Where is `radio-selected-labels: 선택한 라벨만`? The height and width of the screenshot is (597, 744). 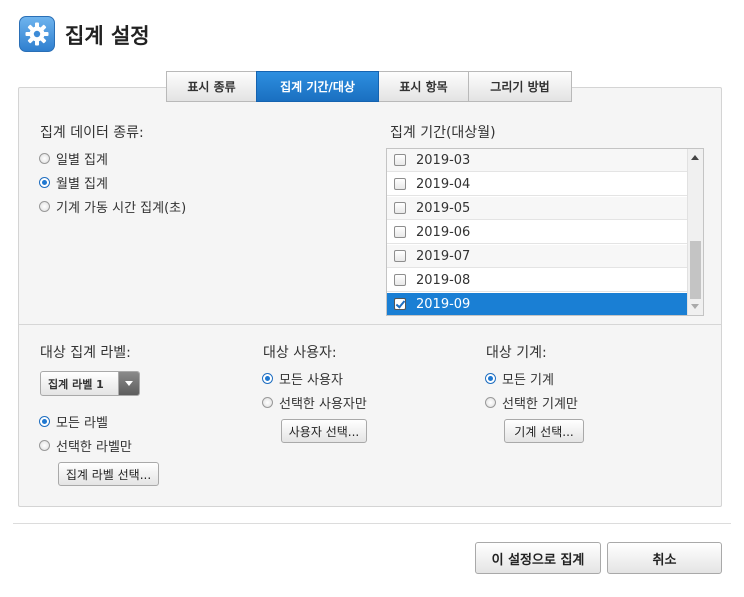
radio-selected-labels: 선택한 라벨만 is located at coordinates (85, 445).